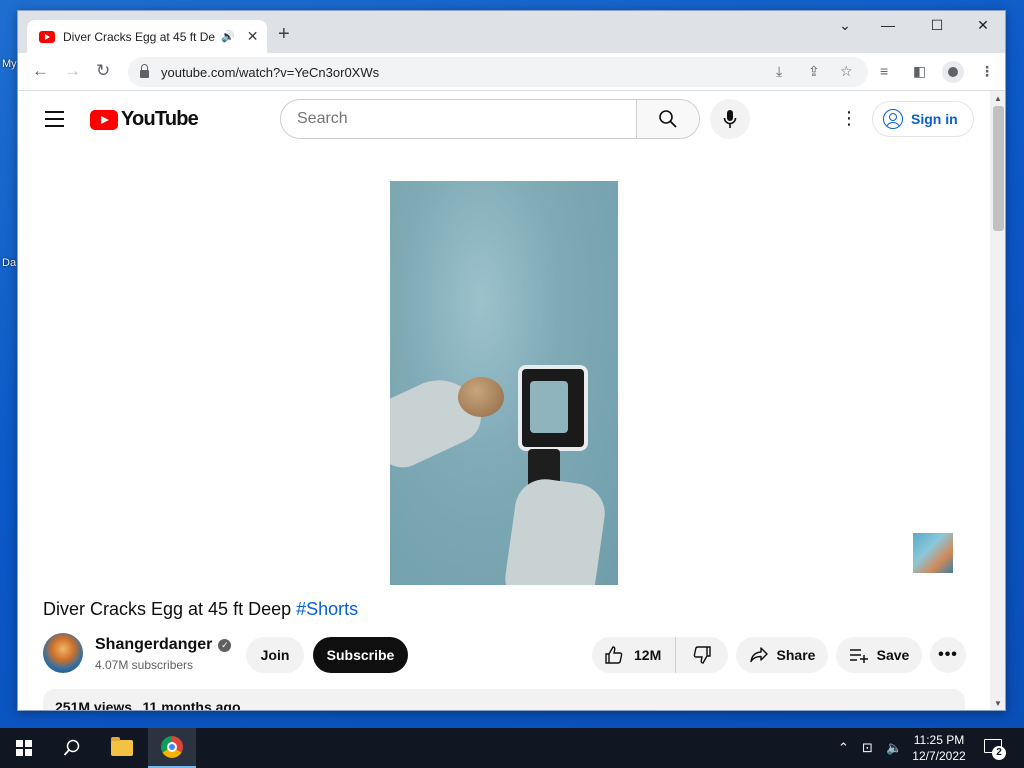  I want to click on subscriber-count: 4.07M subscribers, so click(144, 665).